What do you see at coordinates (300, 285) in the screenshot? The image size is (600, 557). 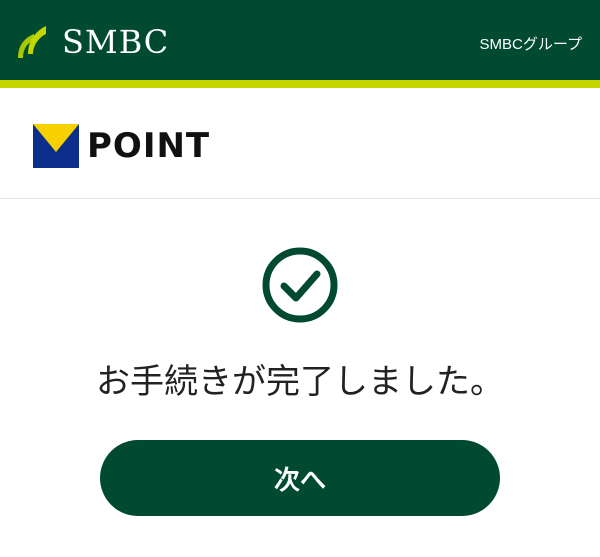 I see `check-circle-icon` at bounding box center [300, 285].